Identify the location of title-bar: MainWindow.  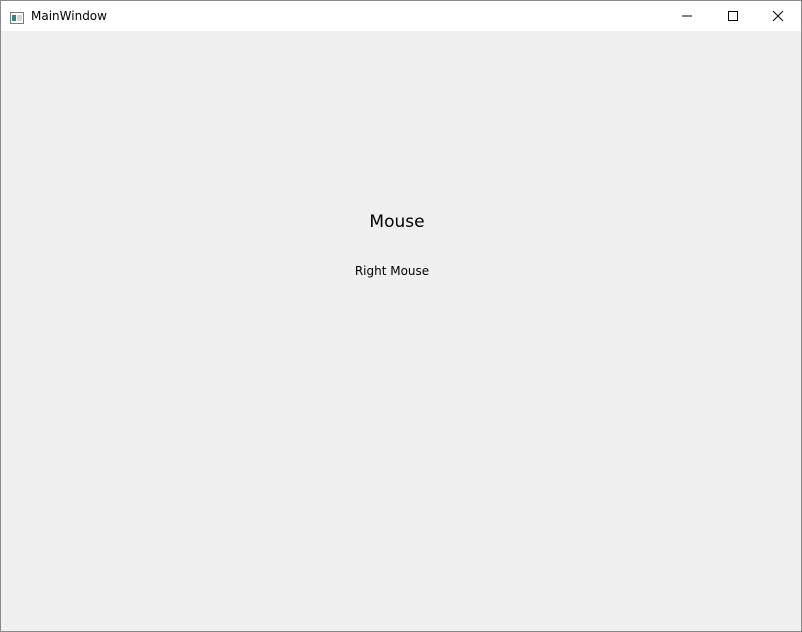
(401, 16).